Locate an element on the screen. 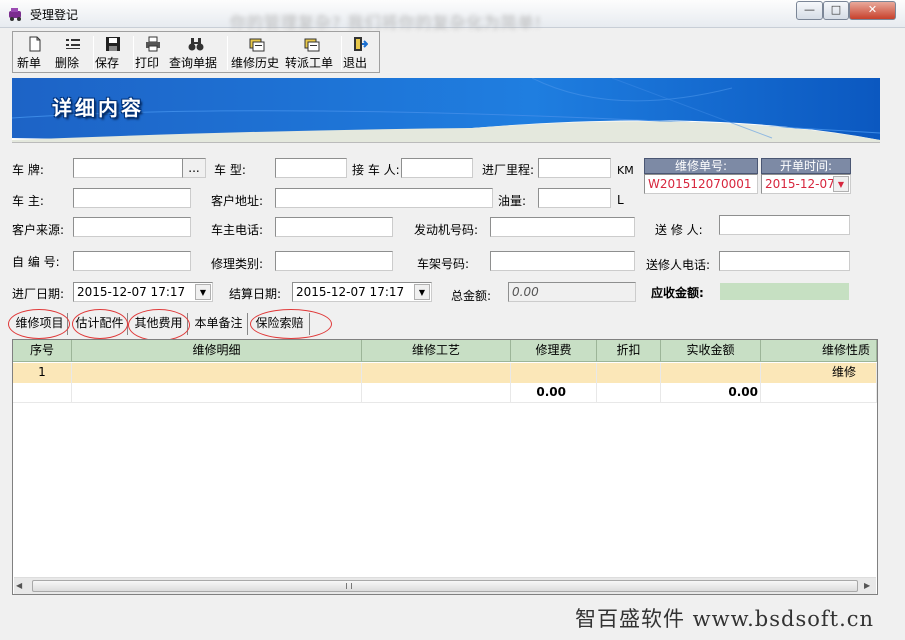 The width and height of the screenshot is (905, 640). printer-icon is located at coordinates (153, 44).